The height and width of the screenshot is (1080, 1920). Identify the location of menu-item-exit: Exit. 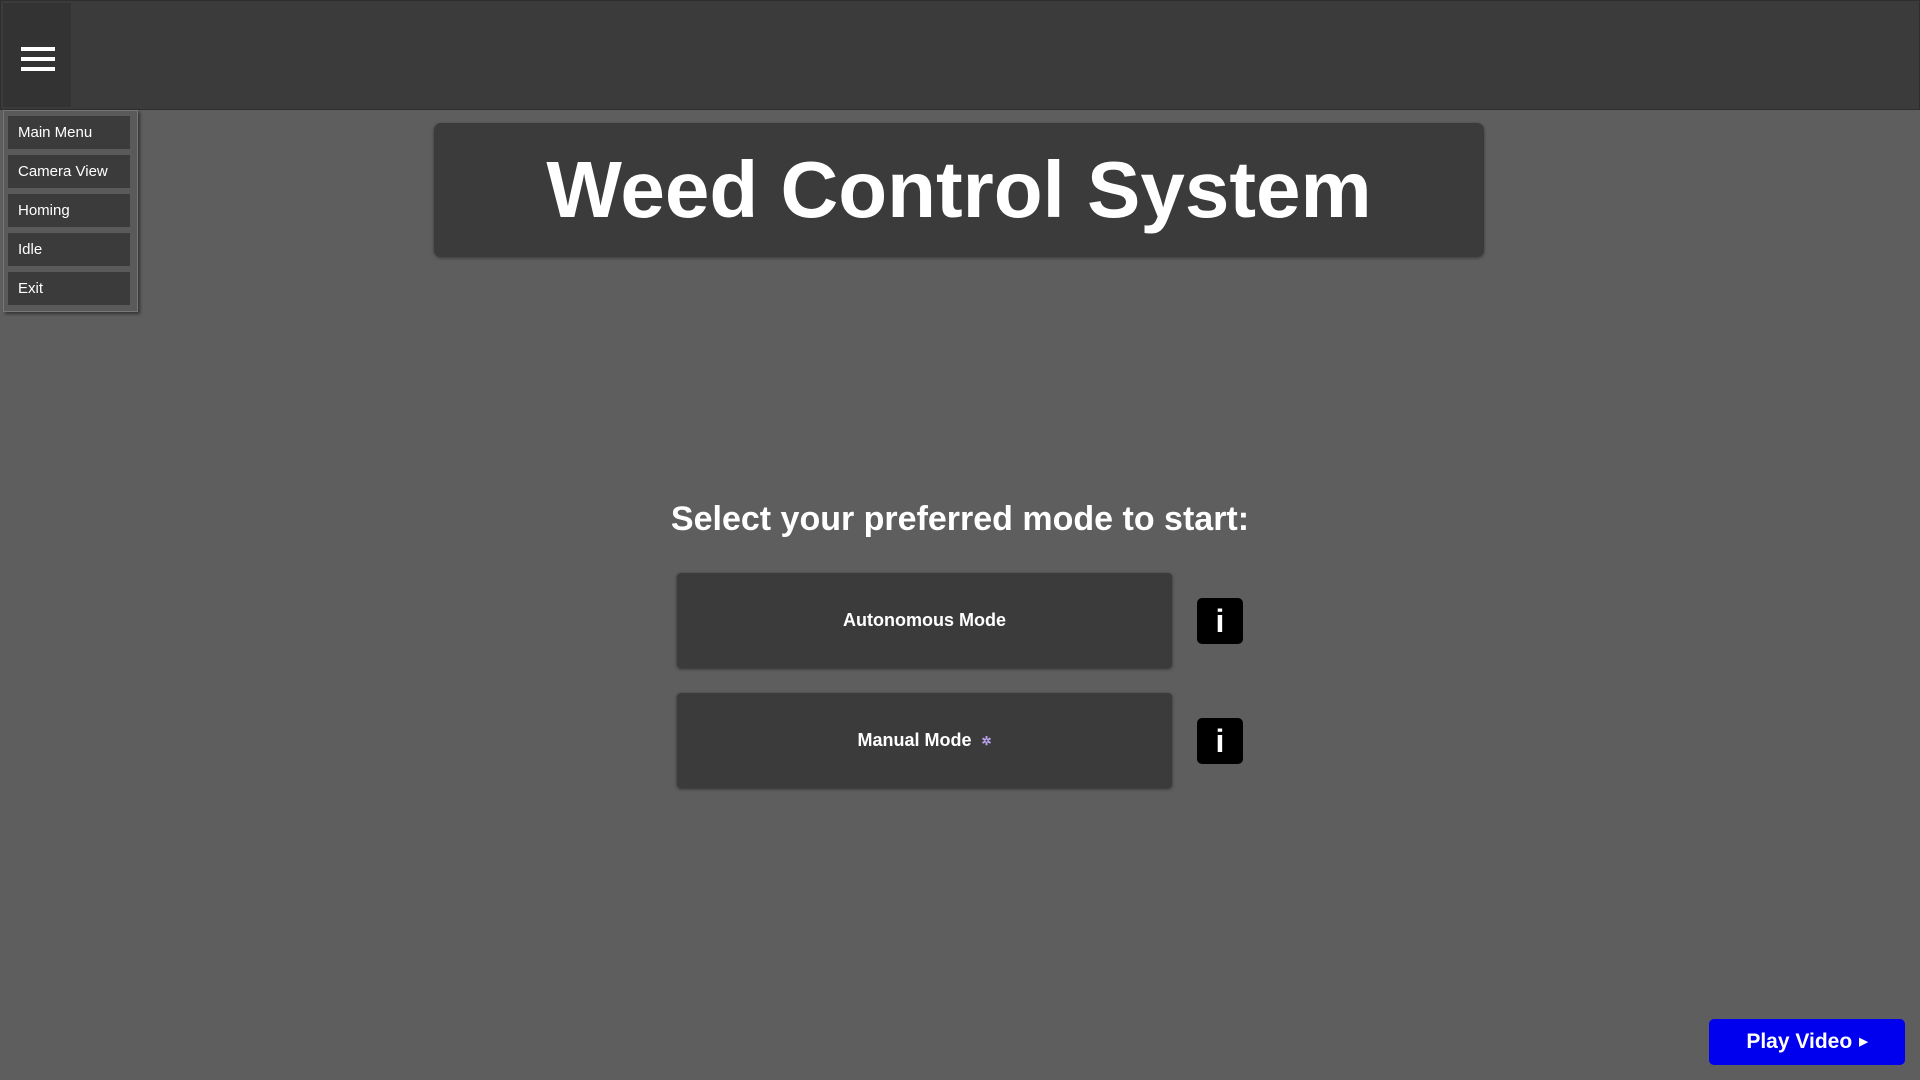
(69, 288).